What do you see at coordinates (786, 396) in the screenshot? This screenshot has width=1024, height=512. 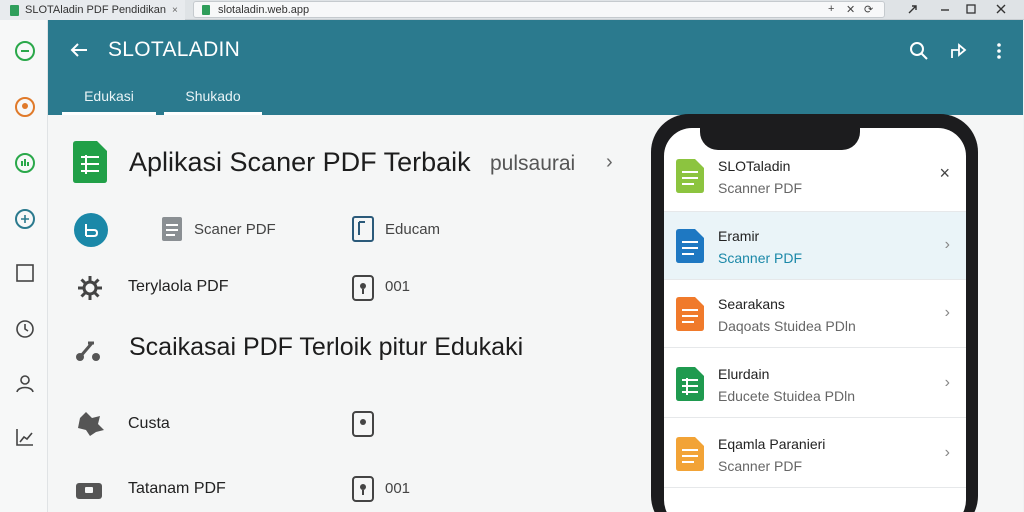 I see `item-subtitle: Educete Stuidea PDln` at bounding box center [786, 396].